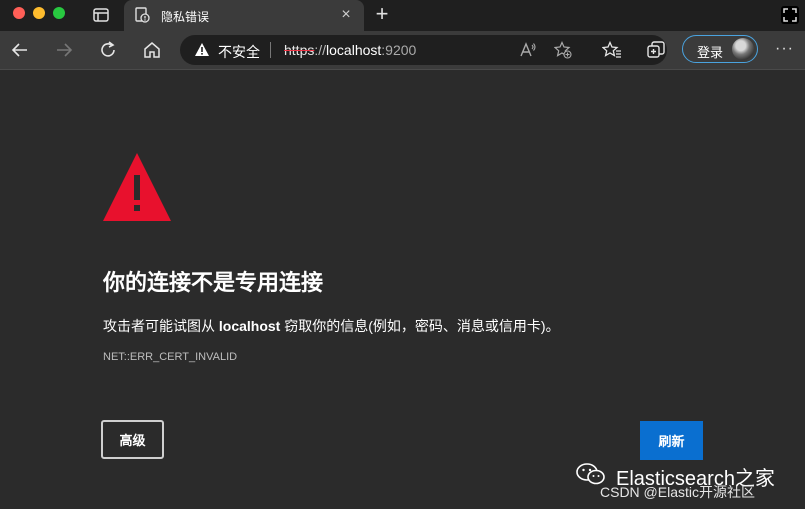 The image size is (805, 509). Describe the element at coordinates (39, 13) in the screenshot. I see `minimize-window-button` at that location.